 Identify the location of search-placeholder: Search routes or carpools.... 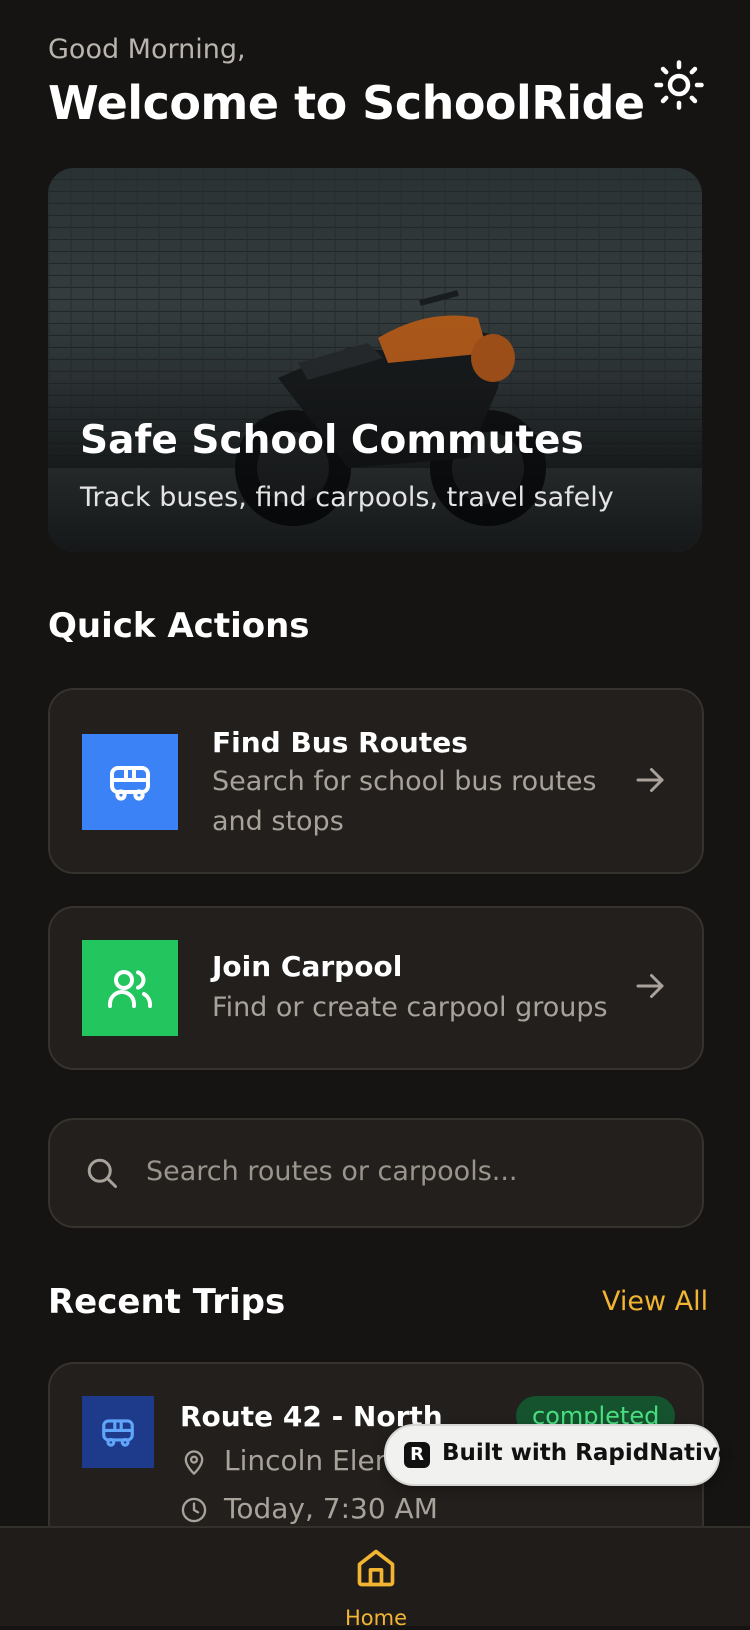
(332, 1171).